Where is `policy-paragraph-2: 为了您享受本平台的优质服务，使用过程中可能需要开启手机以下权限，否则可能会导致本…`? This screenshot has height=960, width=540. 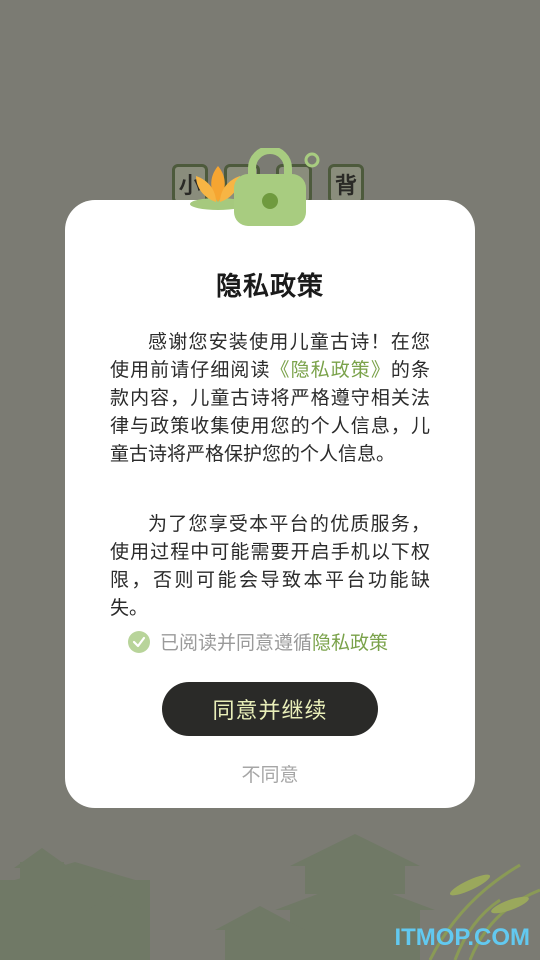 policy-paragraph-2: 为了您享受本平台的优质服务，使用过程中可能需要开启手机以下权限，否则可能会导致本… is located at coordinates (270, 566).